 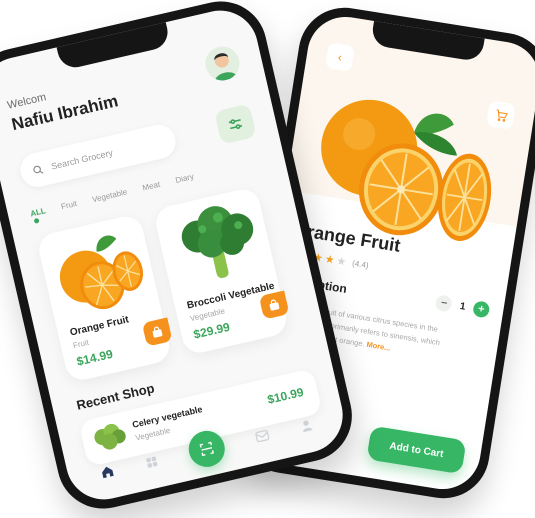 I want to click on search-icon, so click(x=38, y=169).